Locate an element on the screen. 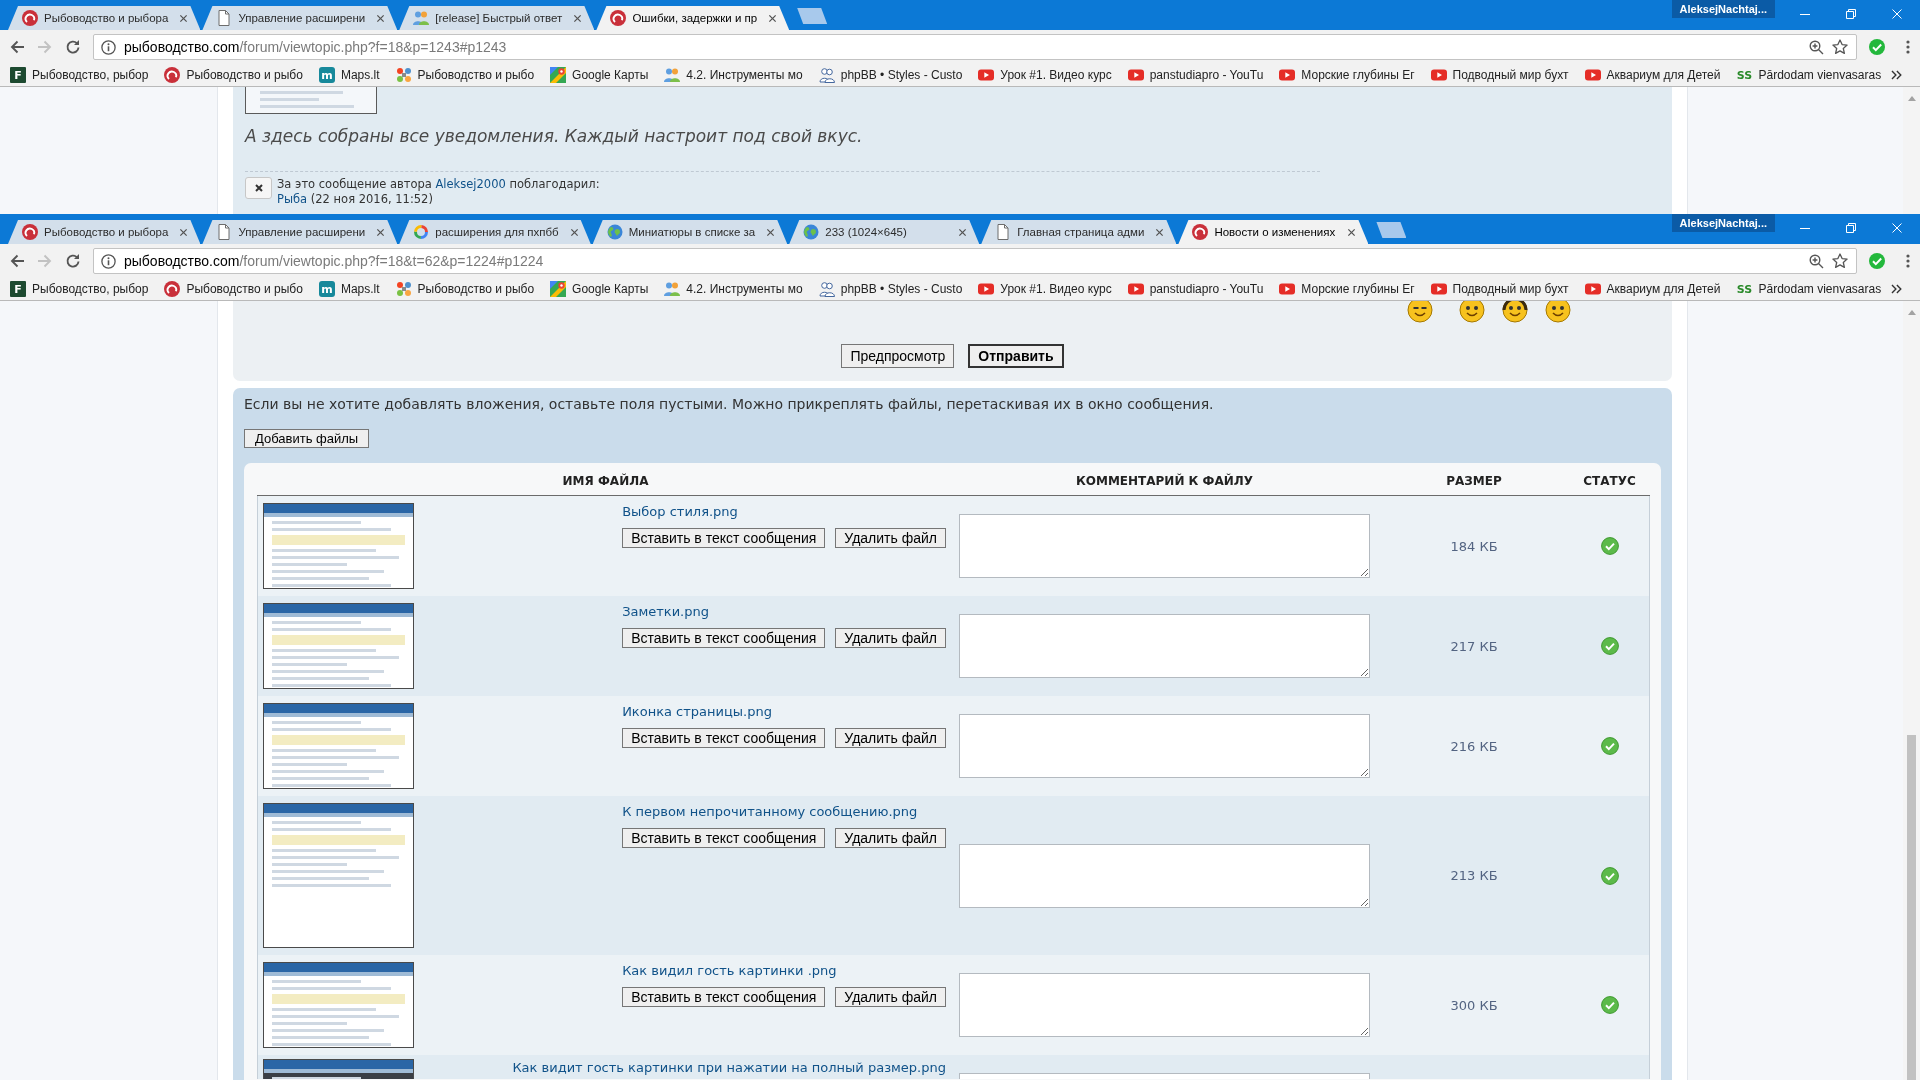 The height and width of the screenshot is (1080, 1920). browser-tab: Миниатюры в списке за is located at coordinates (690, 232).